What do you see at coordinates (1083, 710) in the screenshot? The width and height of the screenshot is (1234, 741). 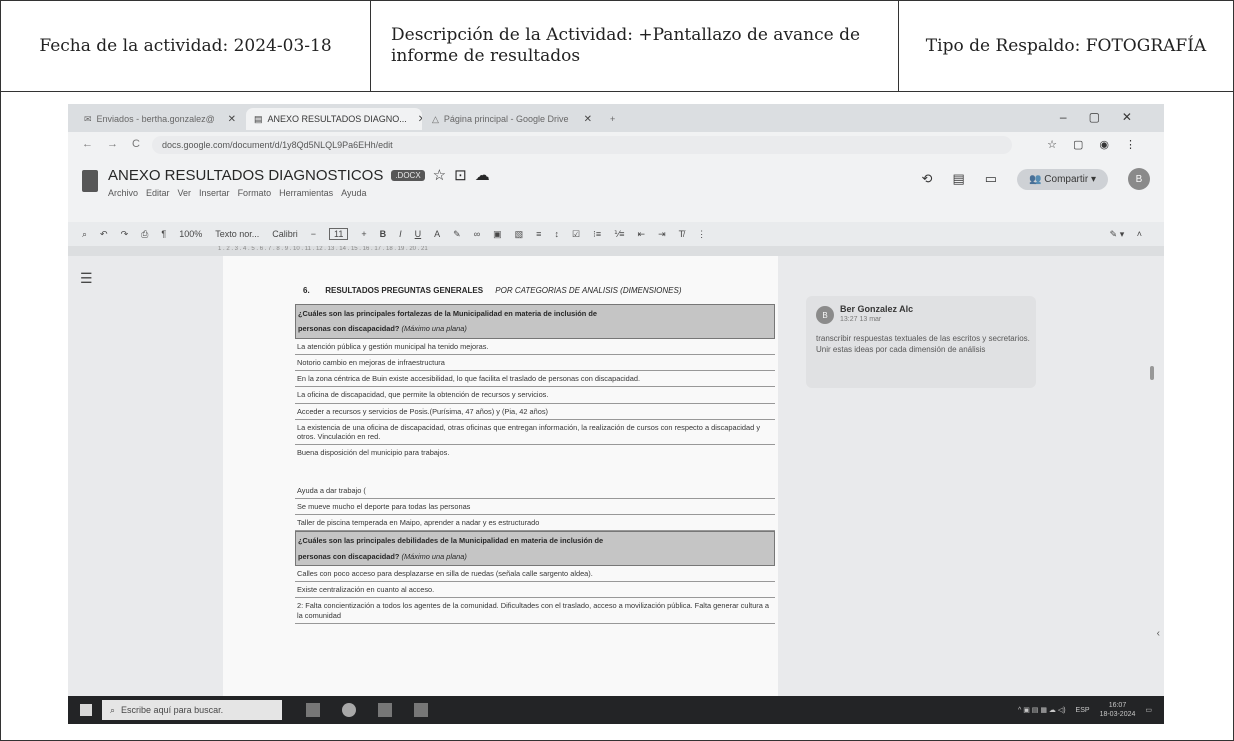 I see `language-indicator: ESP` at bounding box center [1083, 710].